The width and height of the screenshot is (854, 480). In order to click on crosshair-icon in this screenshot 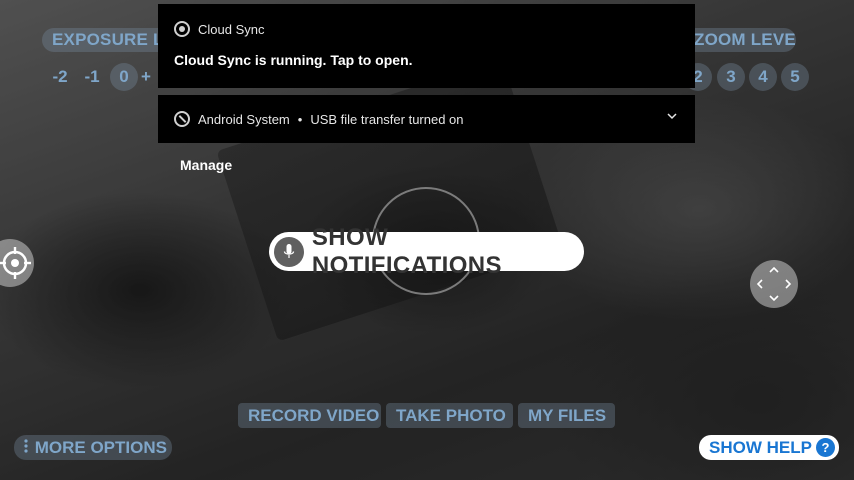, I will do `click(15, 263)`.